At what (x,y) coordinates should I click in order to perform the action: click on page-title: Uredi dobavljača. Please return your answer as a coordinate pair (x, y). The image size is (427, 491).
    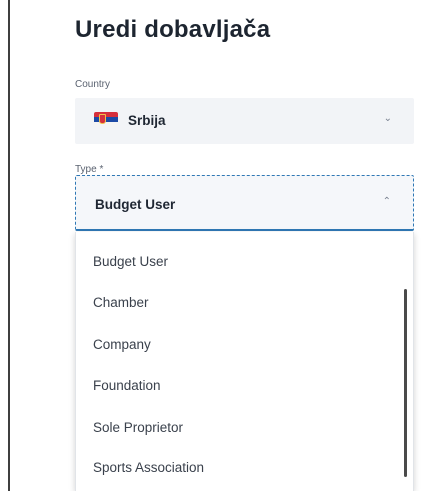
    Looking at the image, I should click on (173, 29).